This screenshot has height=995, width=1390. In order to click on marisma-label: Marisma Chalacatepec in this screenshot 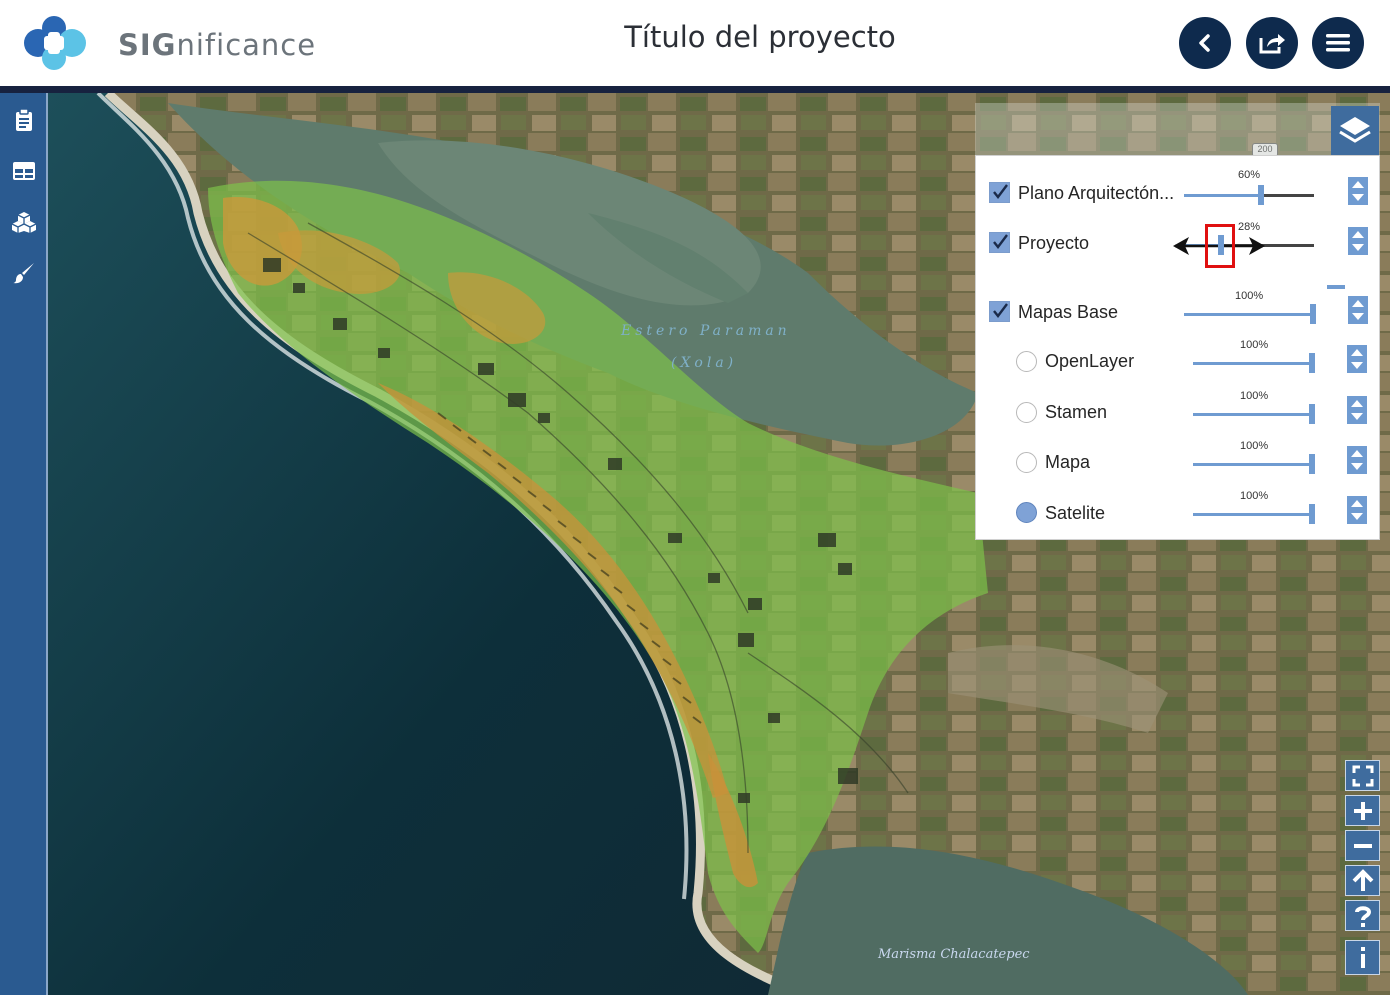, I will do `click(954, 954)`.